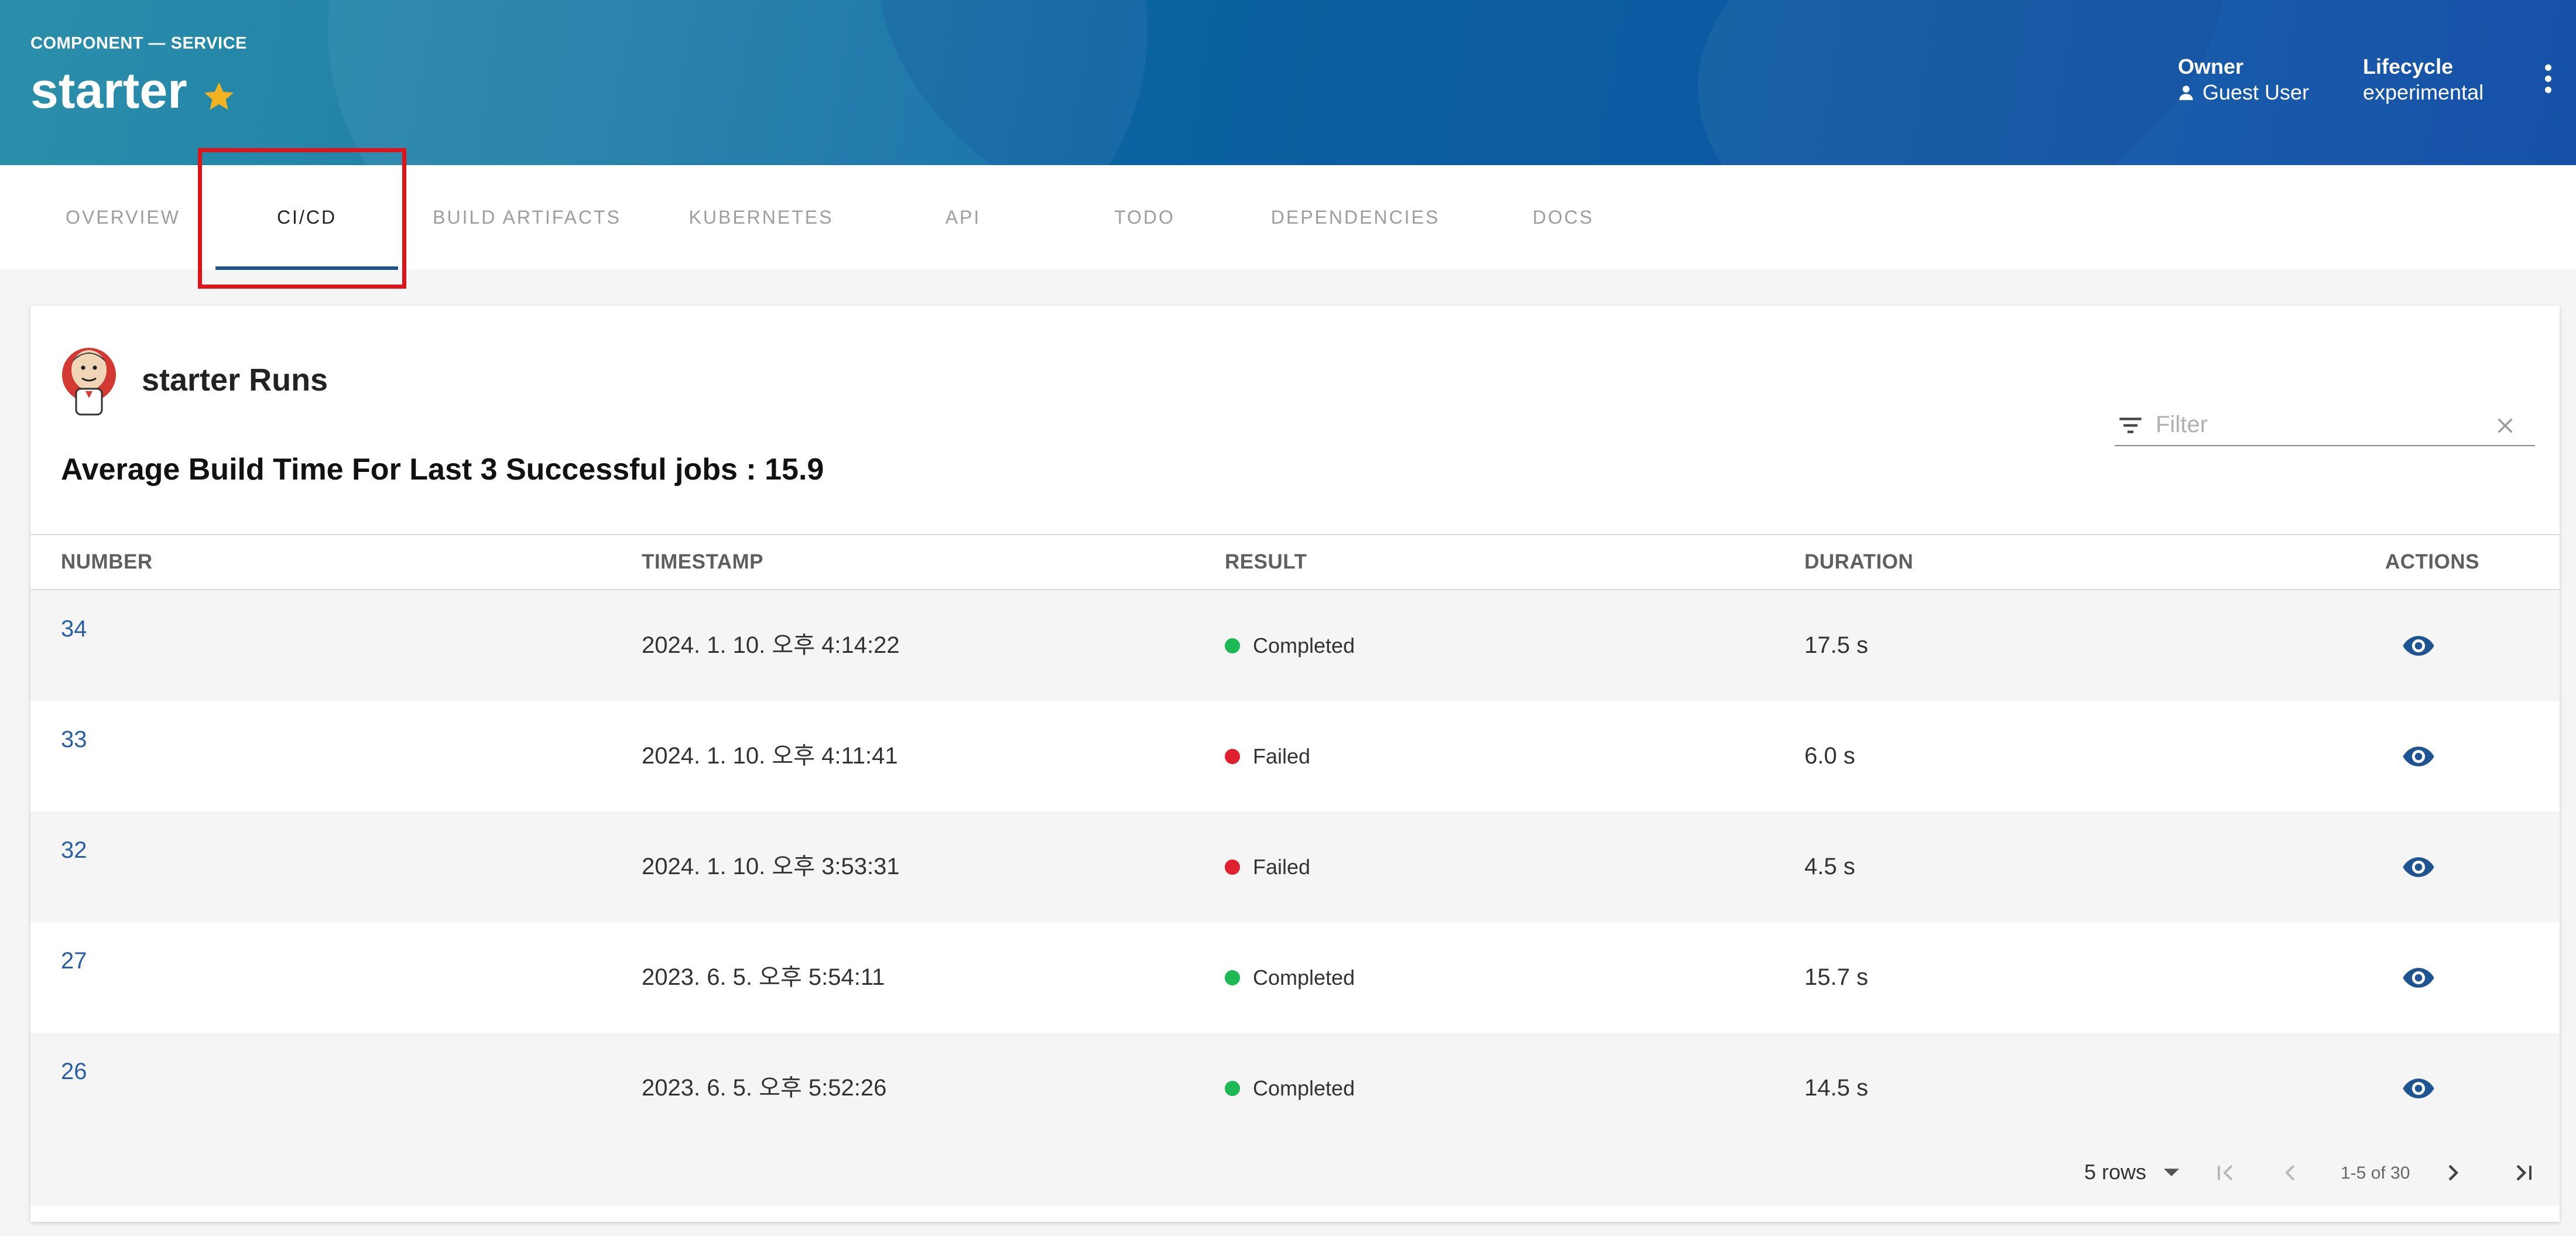 This screenshot has height=1236, width=2576. What do you see at coordinates (1829, 756) in the screenshot?
I see `run-duration: 6.0 s` at bounding box center [1829, 756].